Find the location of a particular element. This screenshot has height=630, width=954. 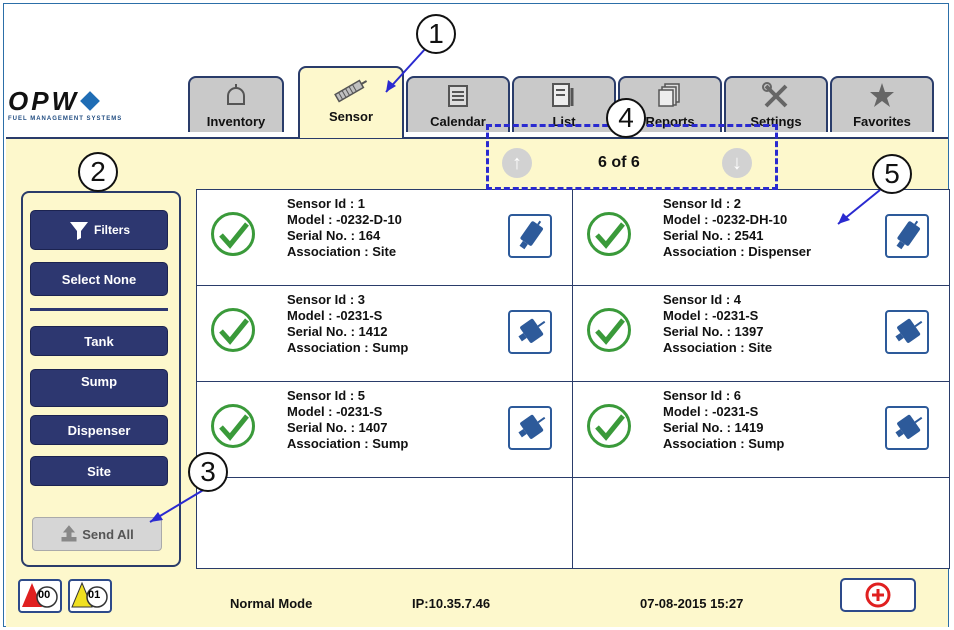

callout-1: 1 is located at coordinates (436, 34).